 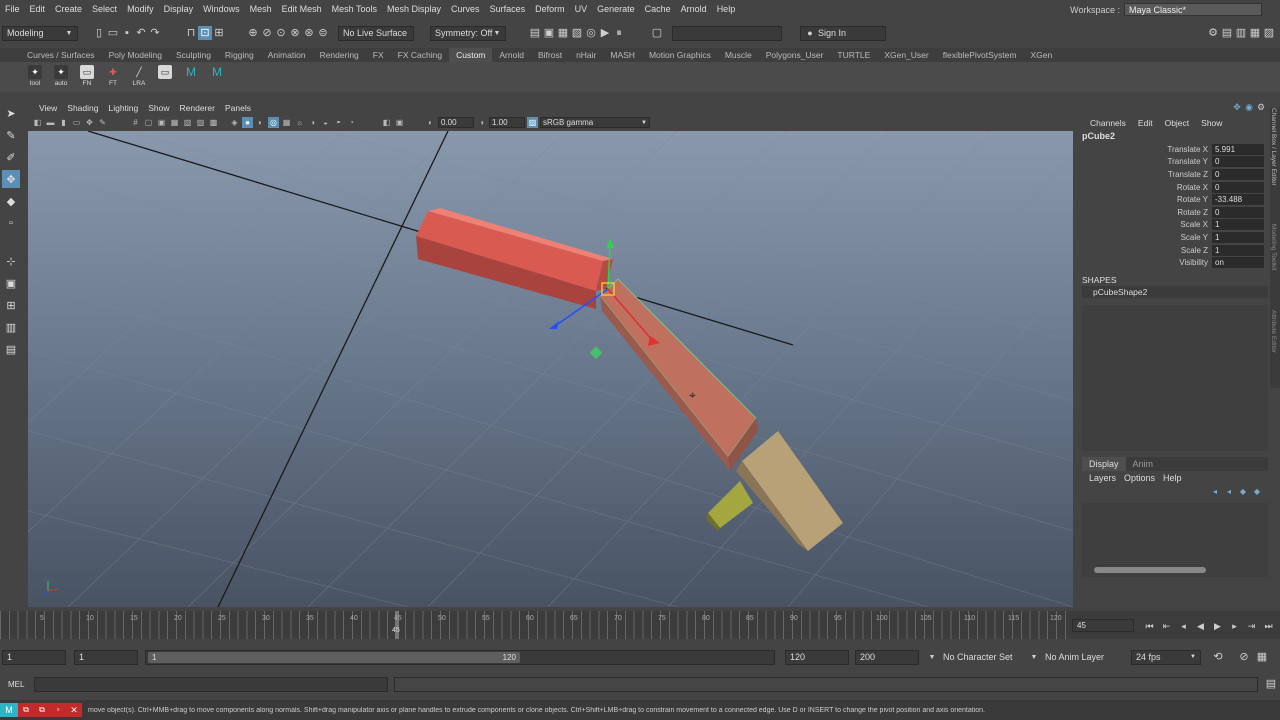 I want to click on layer-editor-icon: ▨, so click(x=1269, y=33).